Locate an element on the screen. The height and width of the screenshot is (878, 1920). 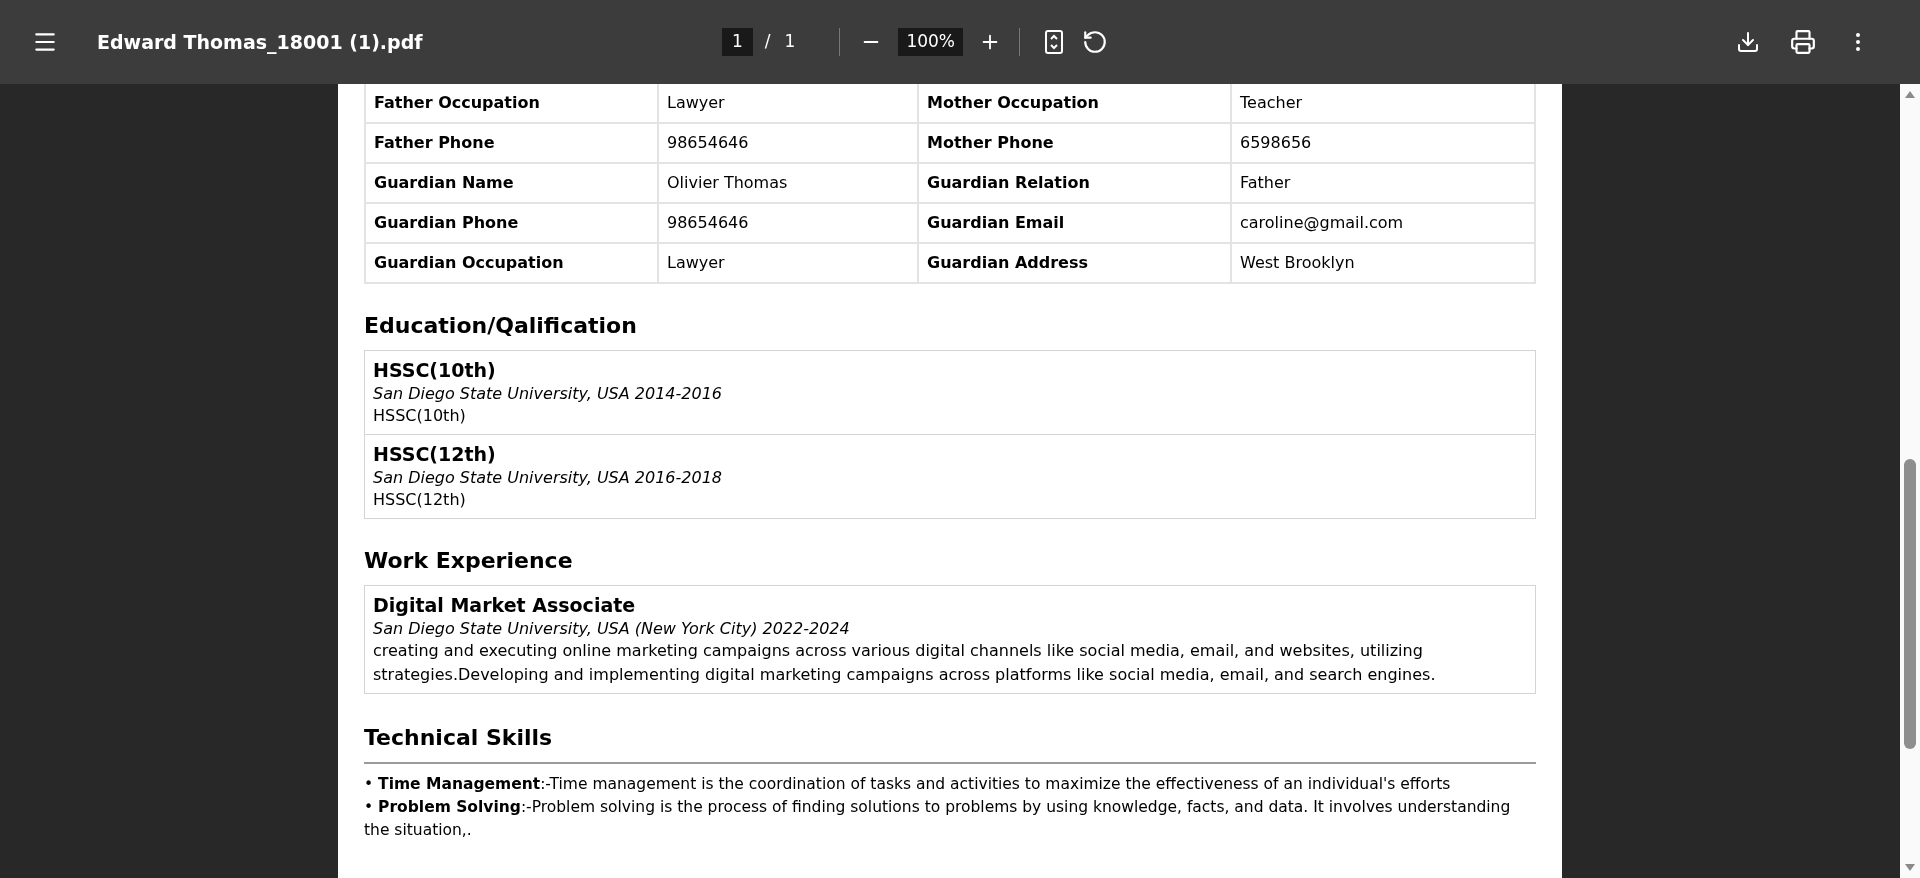
scroll-up-icon is located at coordinates (1910, 94).